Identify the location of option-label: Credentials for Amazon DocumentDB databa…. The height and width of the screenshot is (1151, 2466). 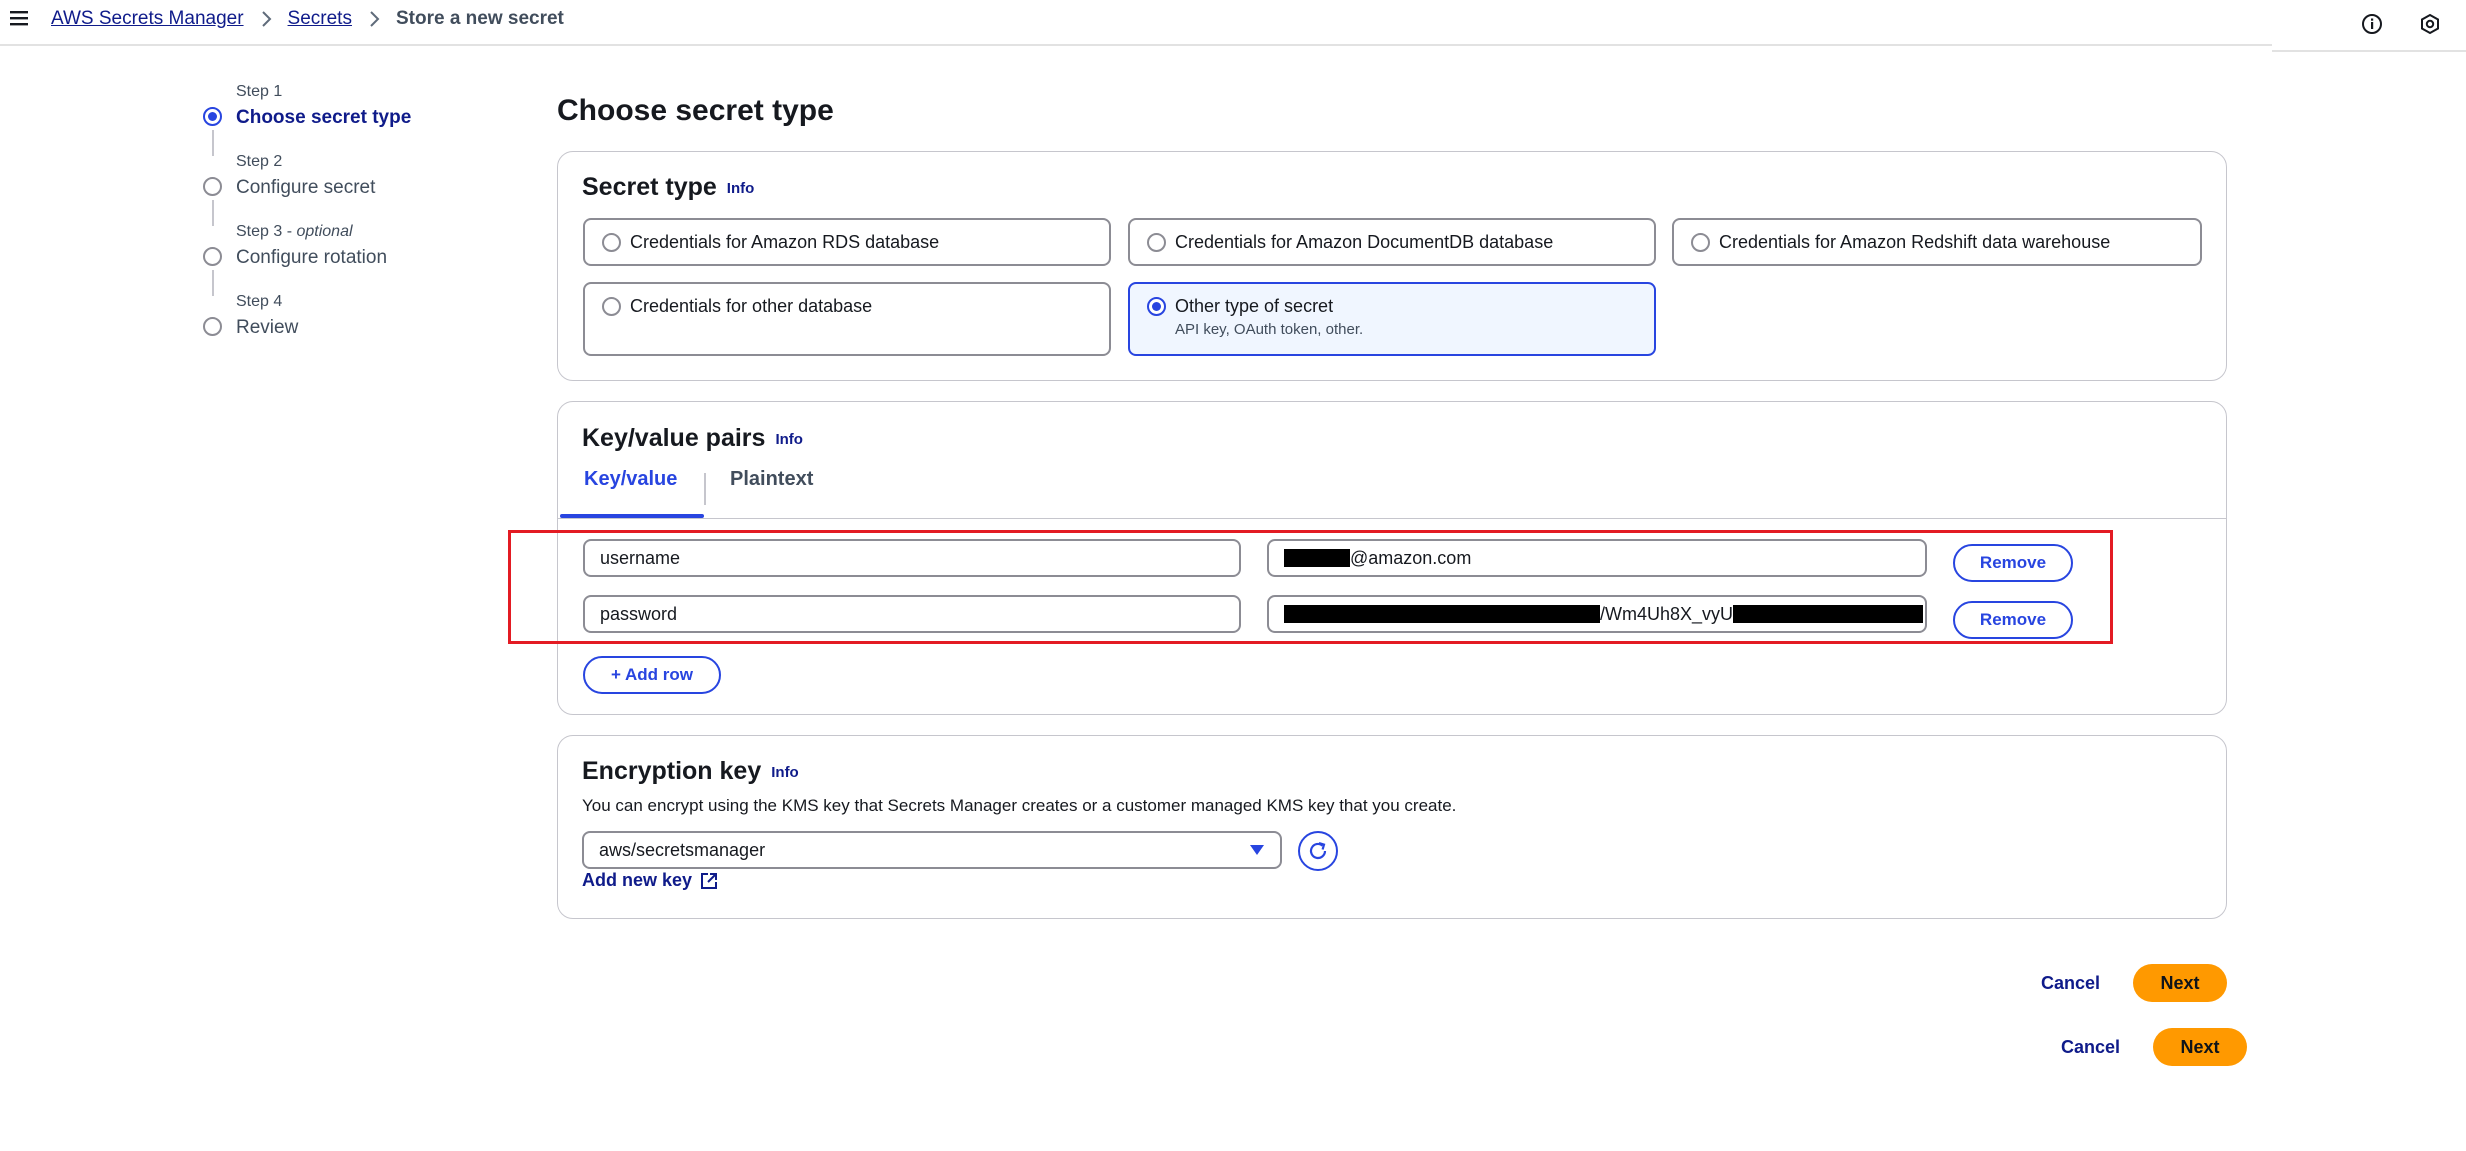
(1364, 242).